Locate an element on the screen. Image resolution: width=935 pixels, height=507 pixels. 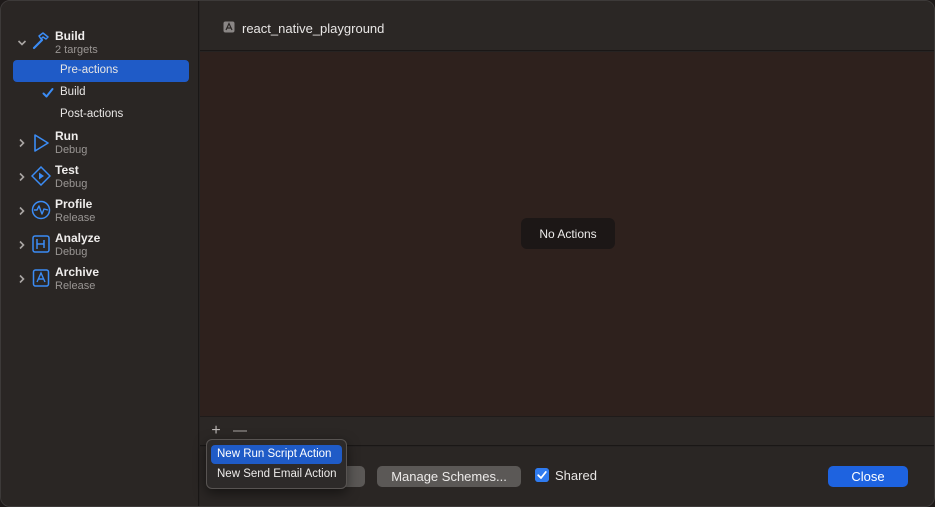
sidebar-item-build: Build is located at coordinates (101, 93).